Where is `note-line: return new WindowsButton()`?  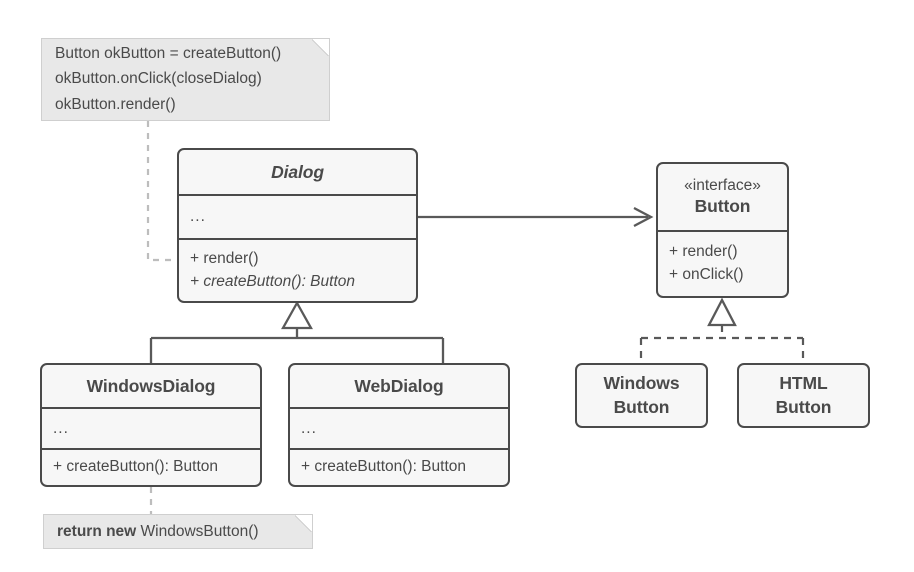 note-line: return new WindowsButton() is located at coordinates (177, 531).